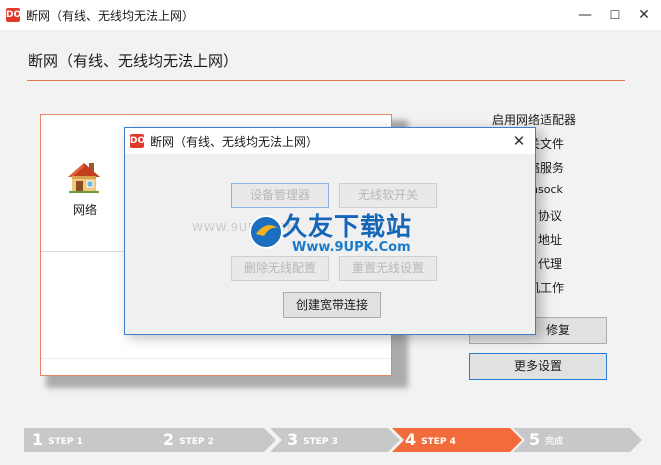  What do you see at coordinates (546, 439) in the screenshot?
I see `step-5-label: 5 完成` at bounding box center [546, 439].